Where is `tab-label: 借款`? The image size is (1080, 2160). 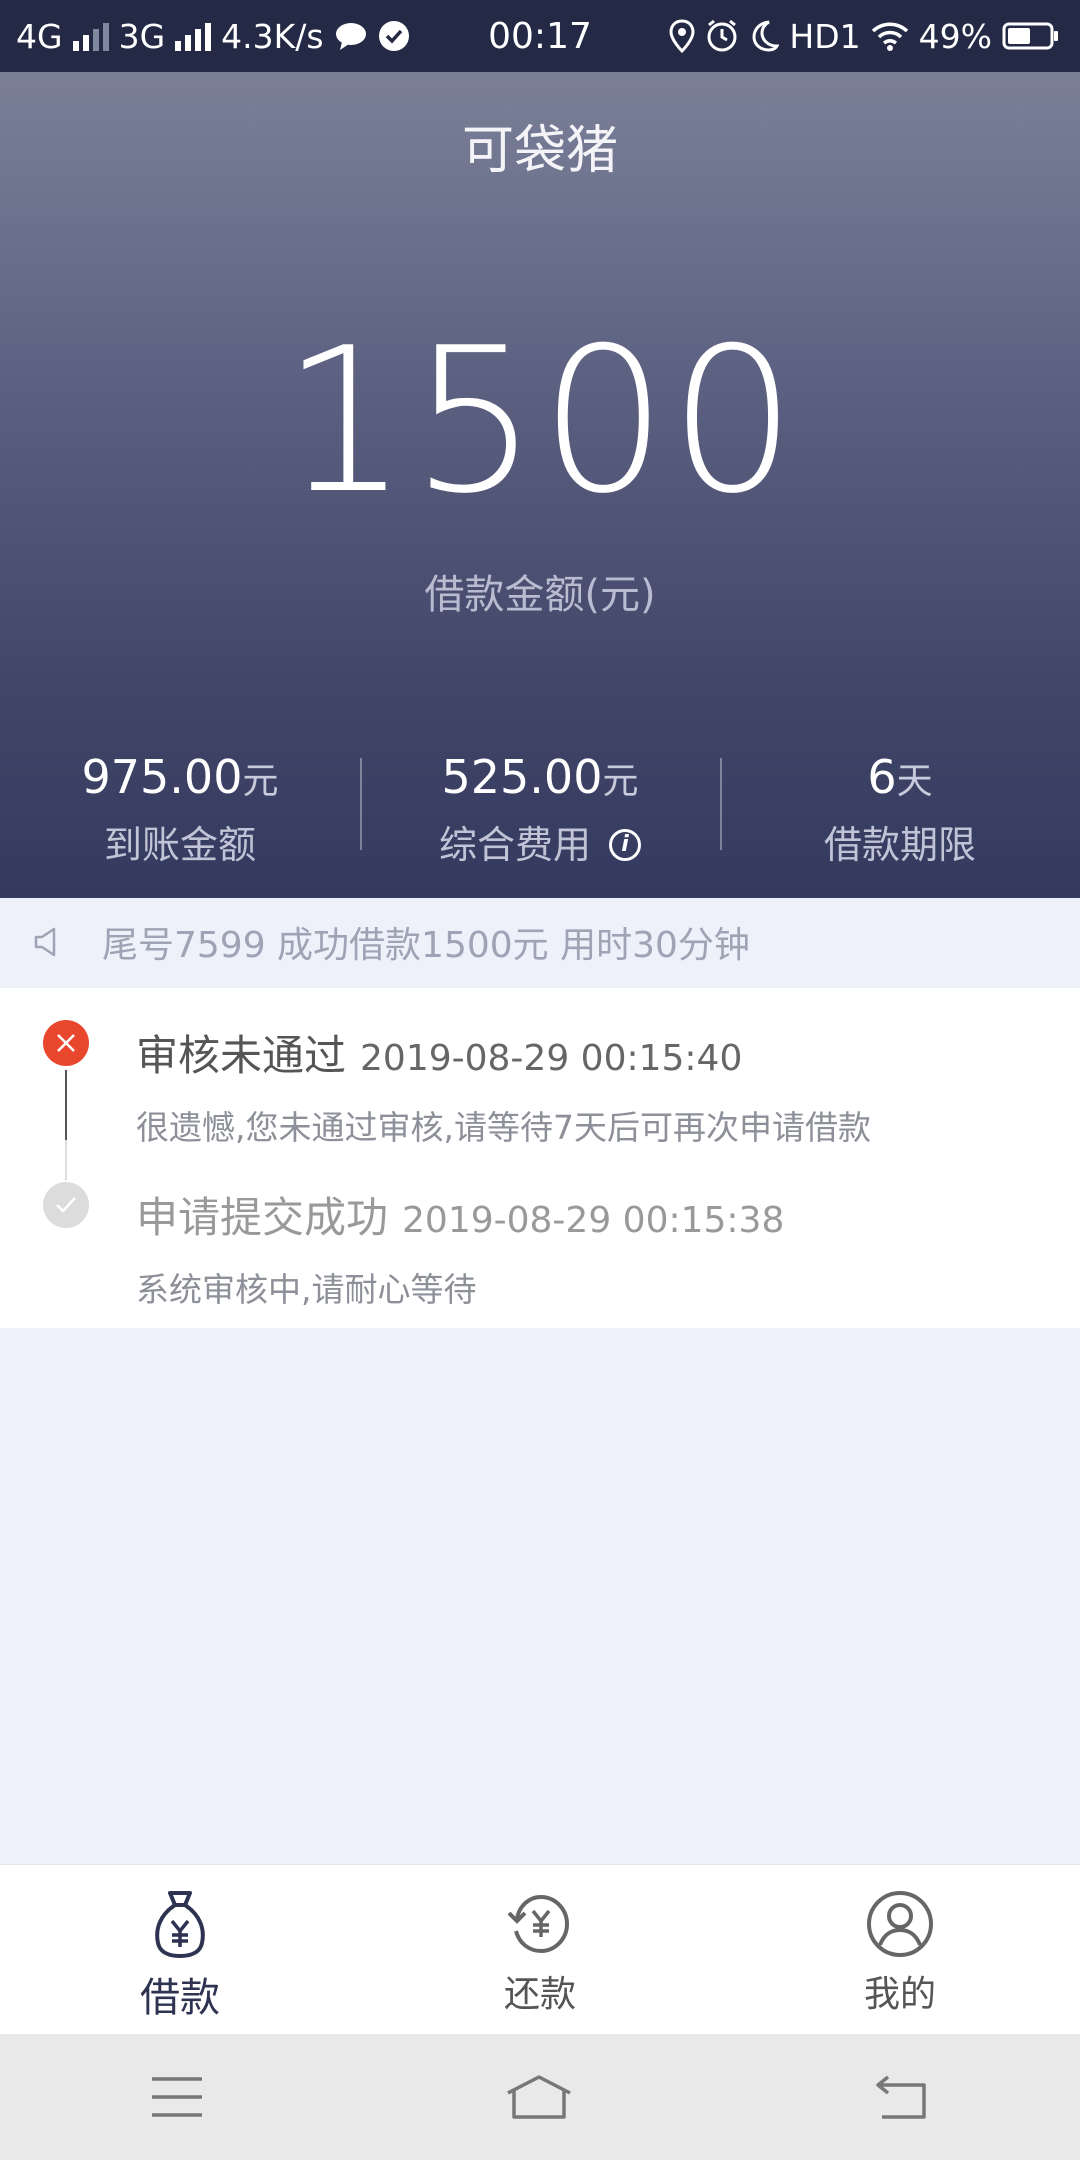
tab-label: 借款 is located at coordinates (180, 1998).